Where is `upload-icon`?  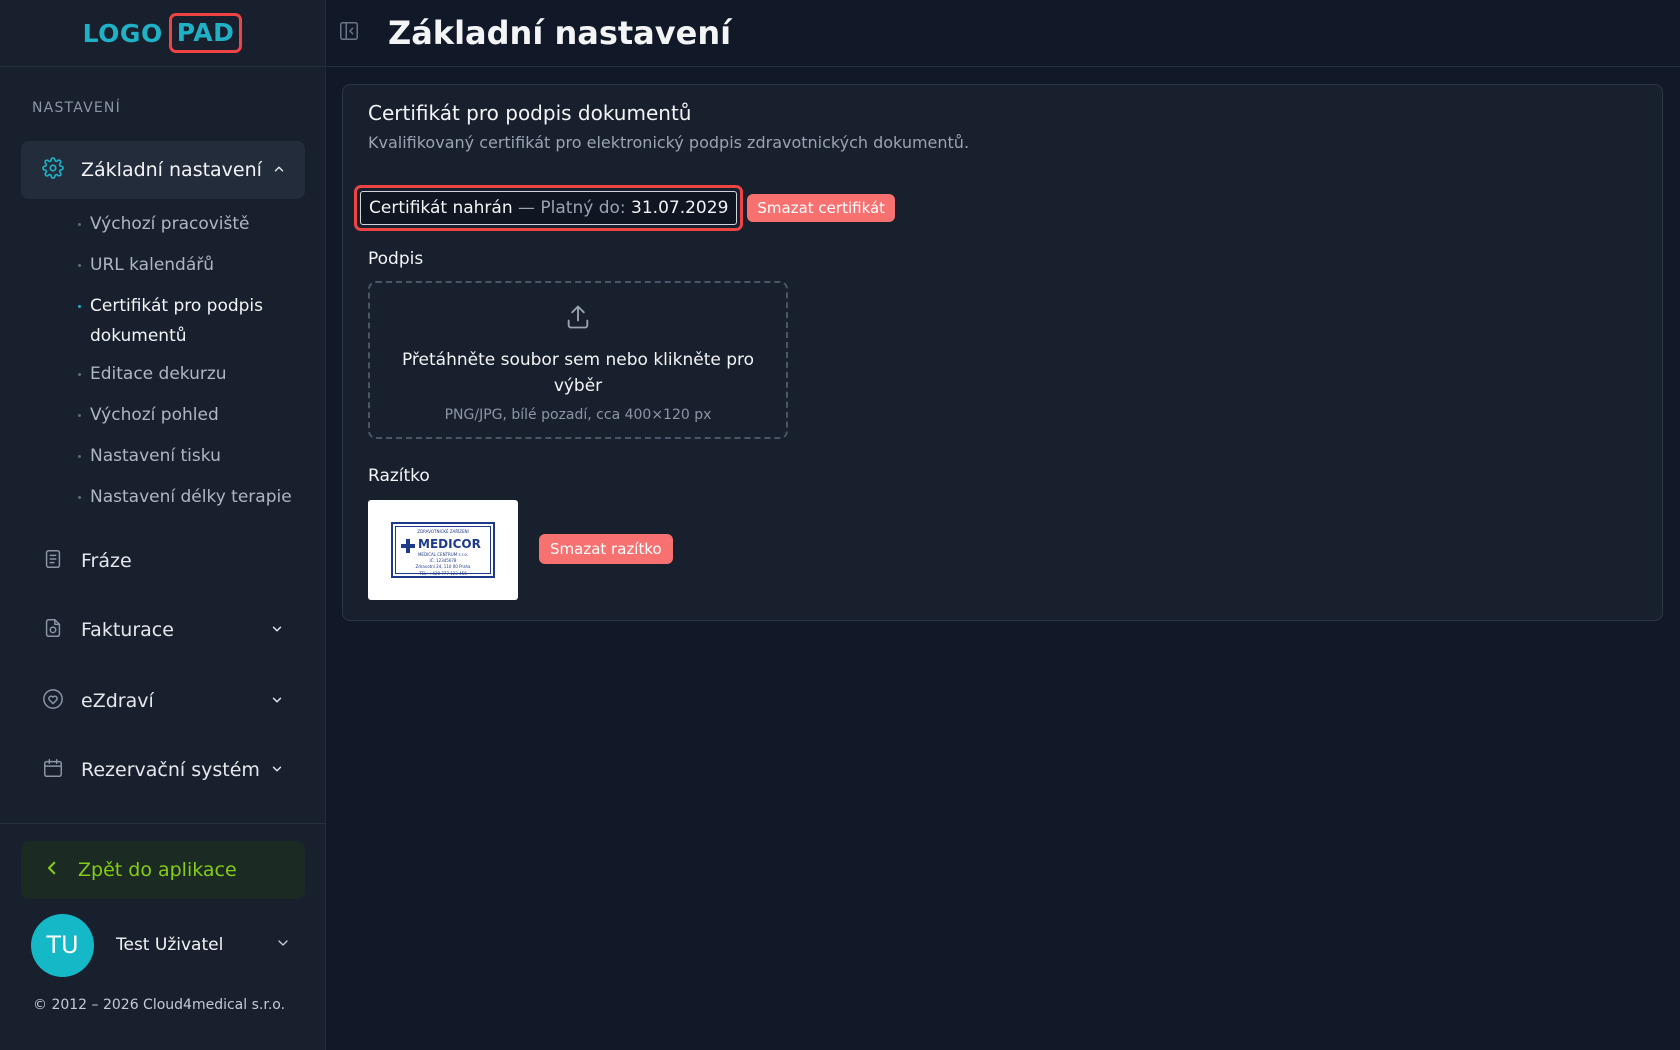 upload-icon is located at coordinates (578, 319).